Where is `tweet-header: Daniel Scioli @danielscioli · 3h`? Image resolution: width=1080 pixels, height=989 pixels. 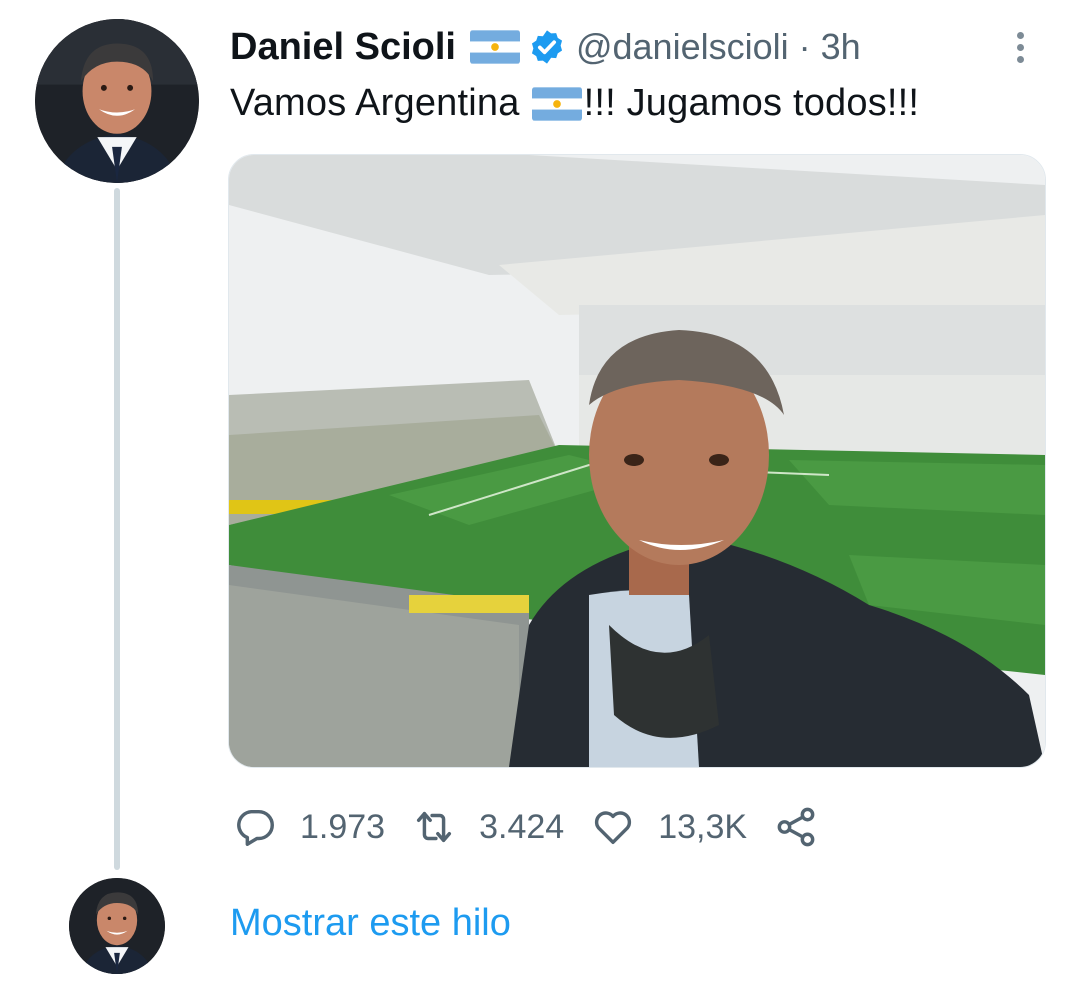
tweet-header: Daniel Scioli @danielscioli · 3h is located at coordinates (545, 47).